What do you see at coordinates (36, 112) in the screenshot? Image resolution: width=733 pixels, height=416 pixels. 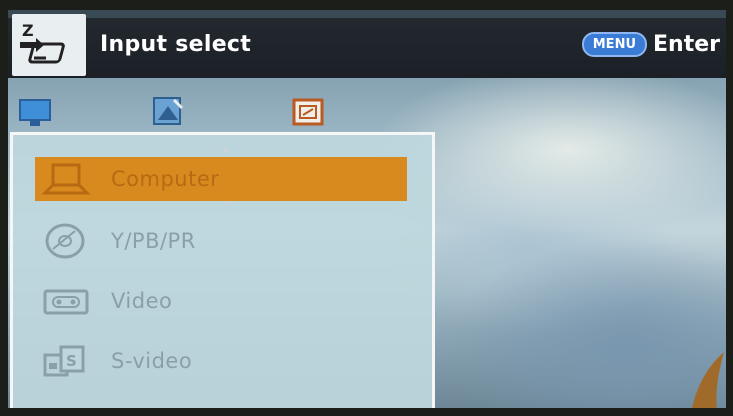 I see `monitor-icon` at bounding box center [36, 112].